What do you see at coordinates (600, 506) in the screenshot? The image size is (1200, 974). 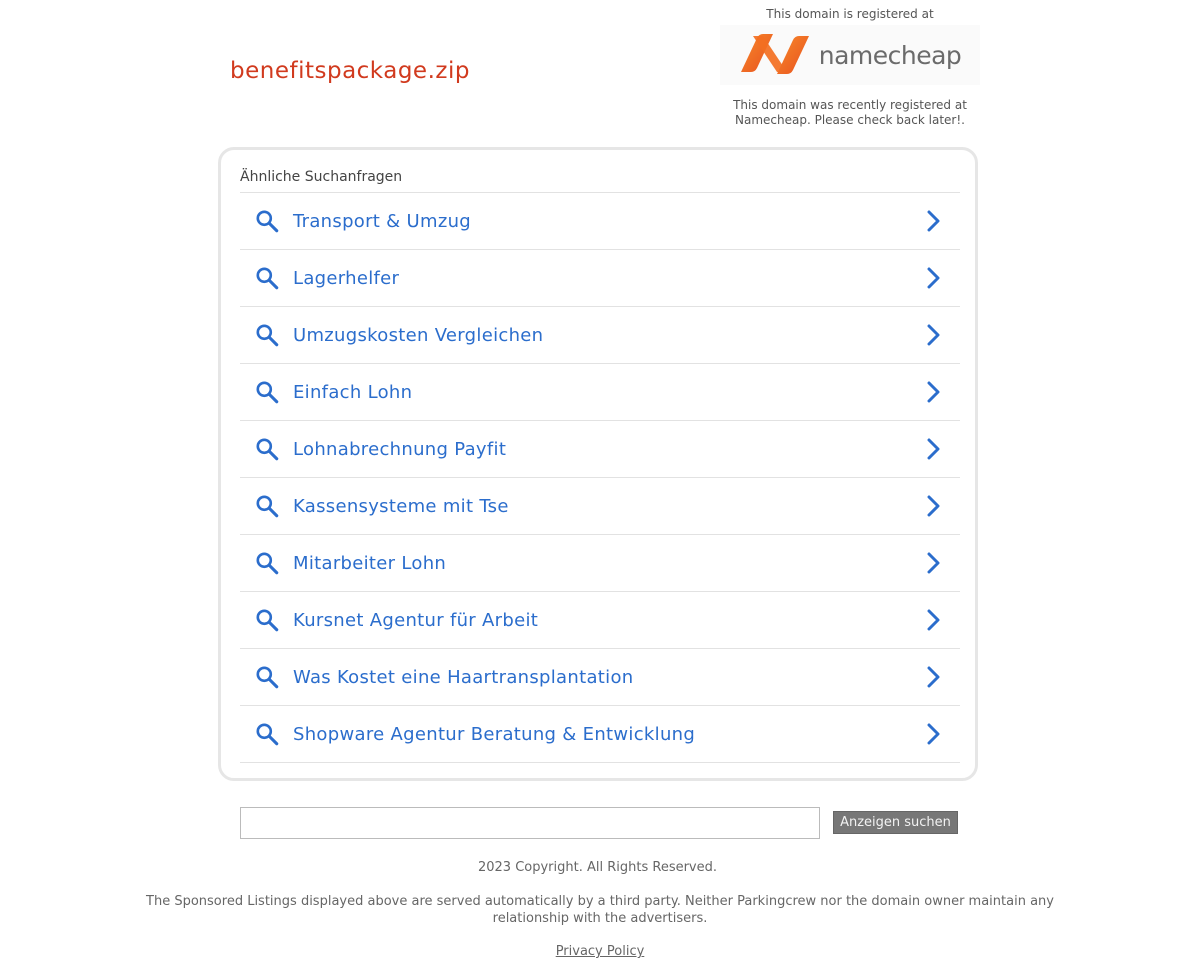 I see `related-search-item: Kassensysteme mit Tse` at bounding box center [600, 506].